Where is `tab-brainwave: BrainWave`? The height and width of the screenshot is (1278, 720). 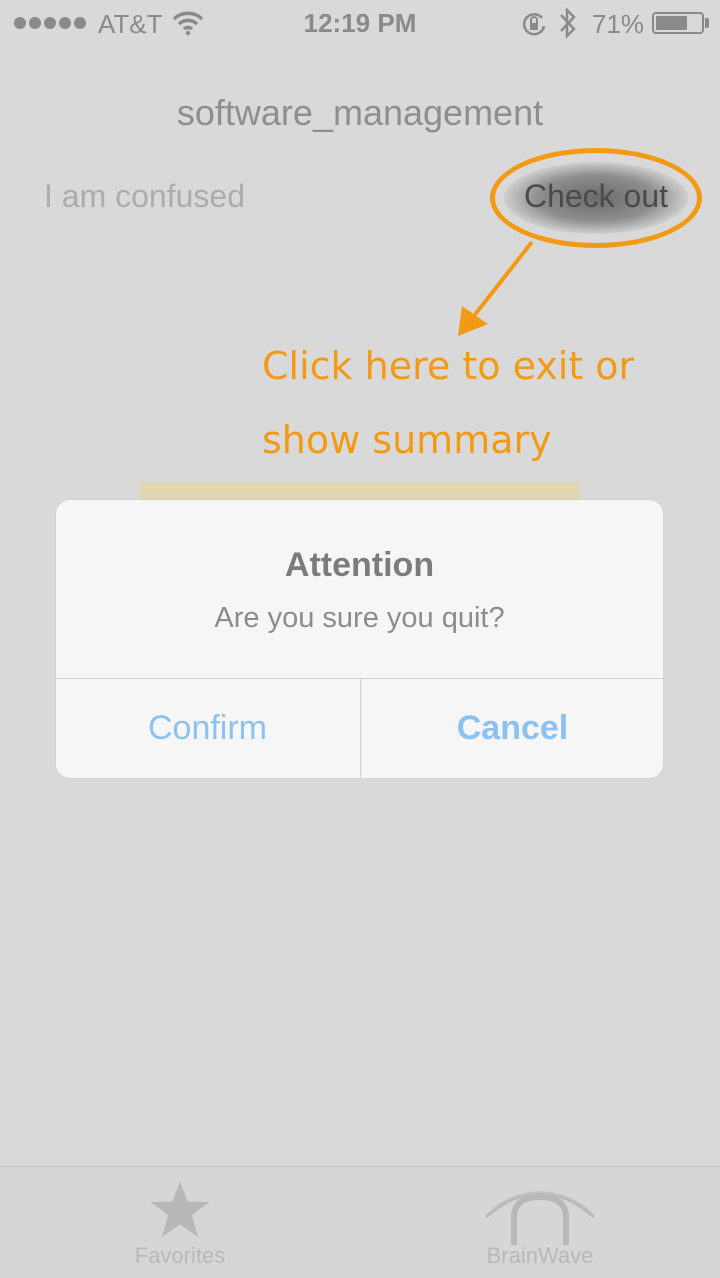
tab-brainwave: BrainWave is located at coordinates (540, 1222).